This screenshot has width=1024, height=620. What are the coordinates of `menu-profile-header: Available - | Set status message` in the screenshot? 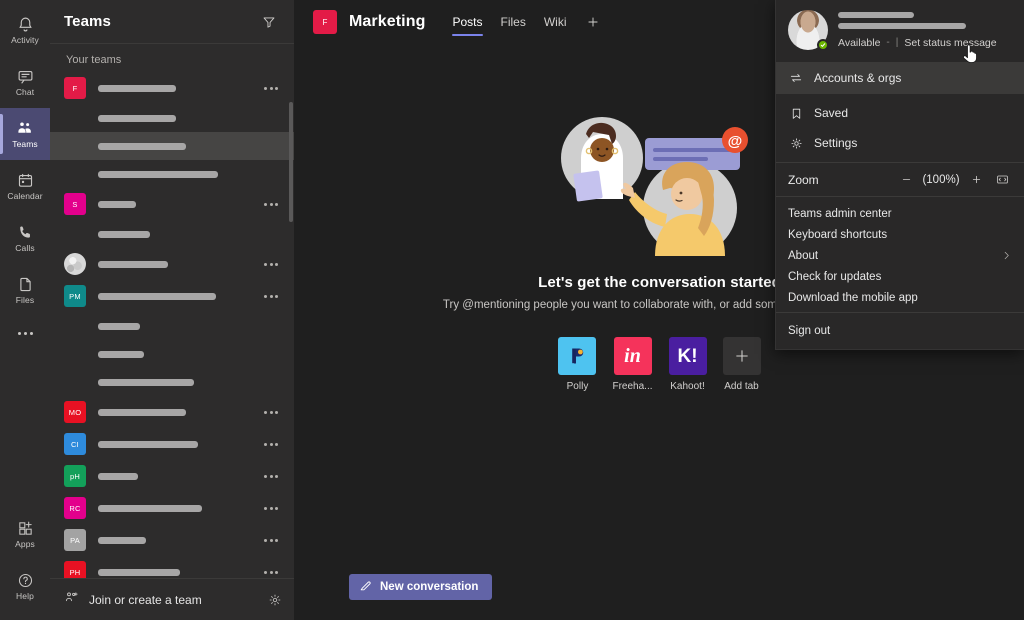 It's located at (900, 31).